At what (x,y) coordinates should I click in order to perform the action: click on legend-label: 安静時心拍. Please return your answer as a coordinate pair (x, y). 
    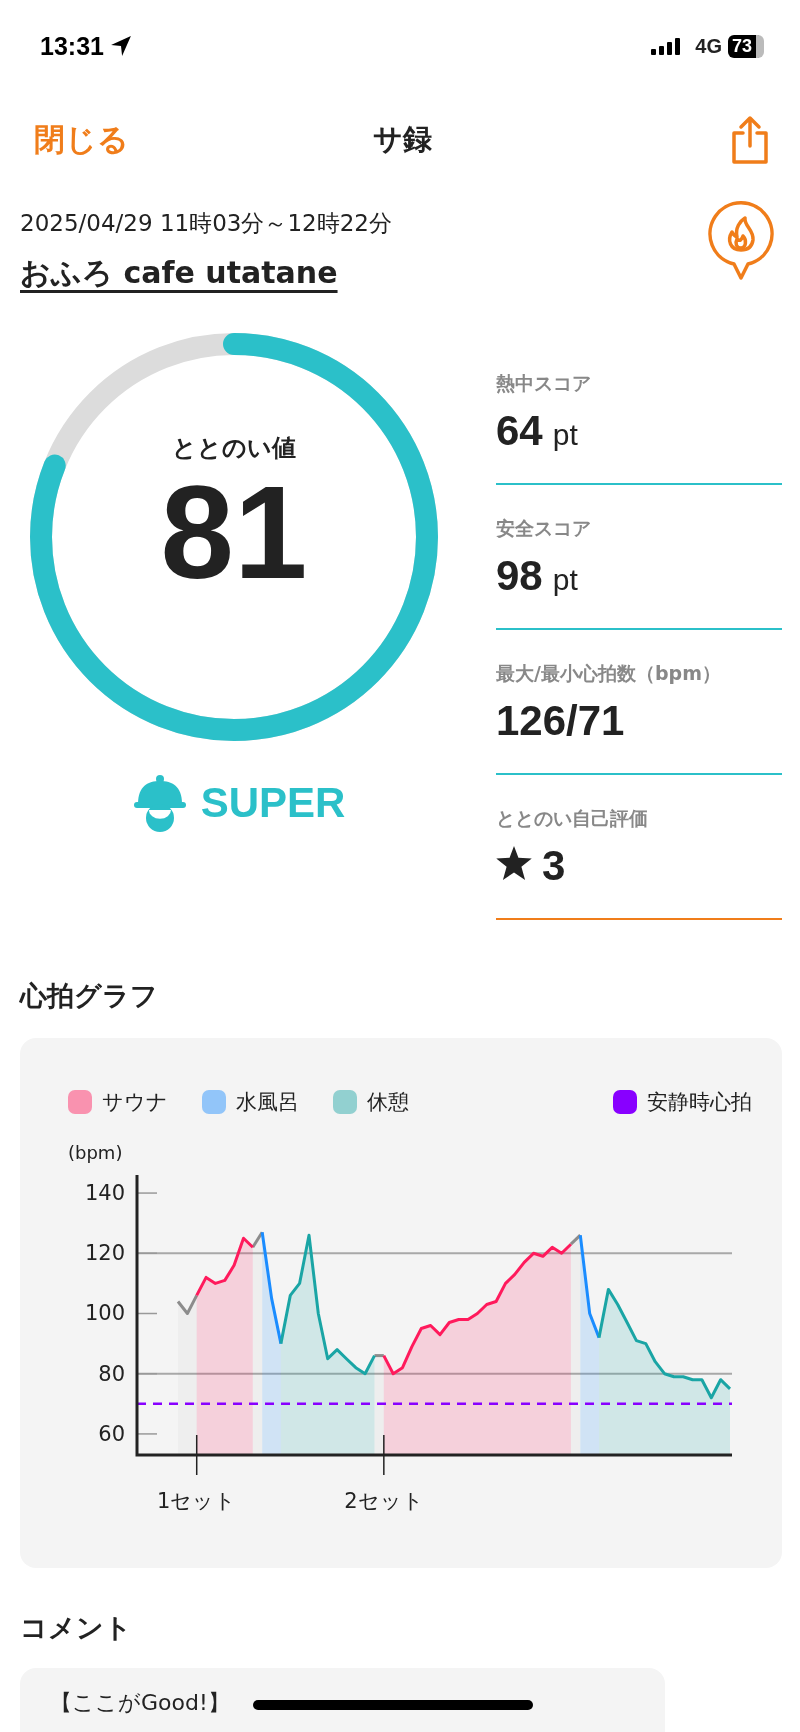
    Looking at the image, I should click on (699, 1102).